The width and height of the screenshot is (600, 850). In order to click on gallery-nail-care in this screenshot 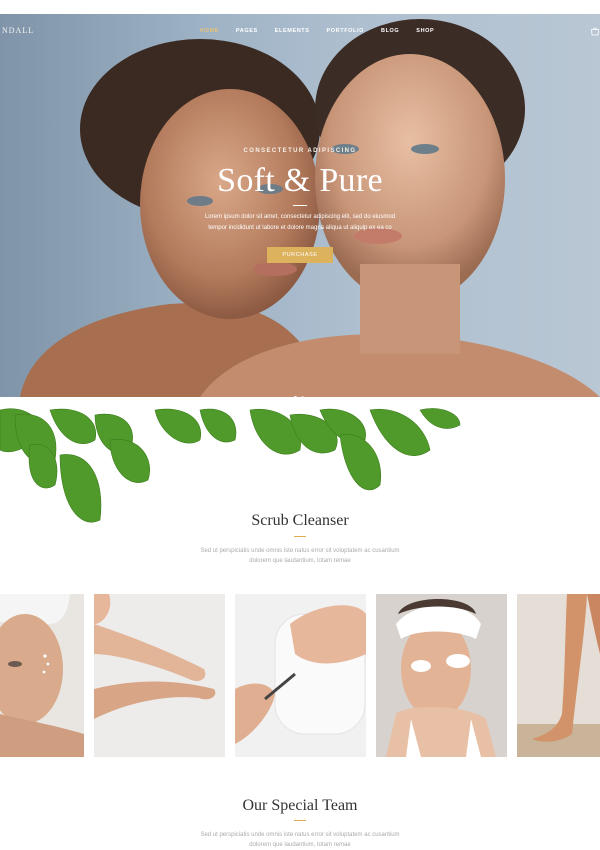, I will do `click(300, 675)`.